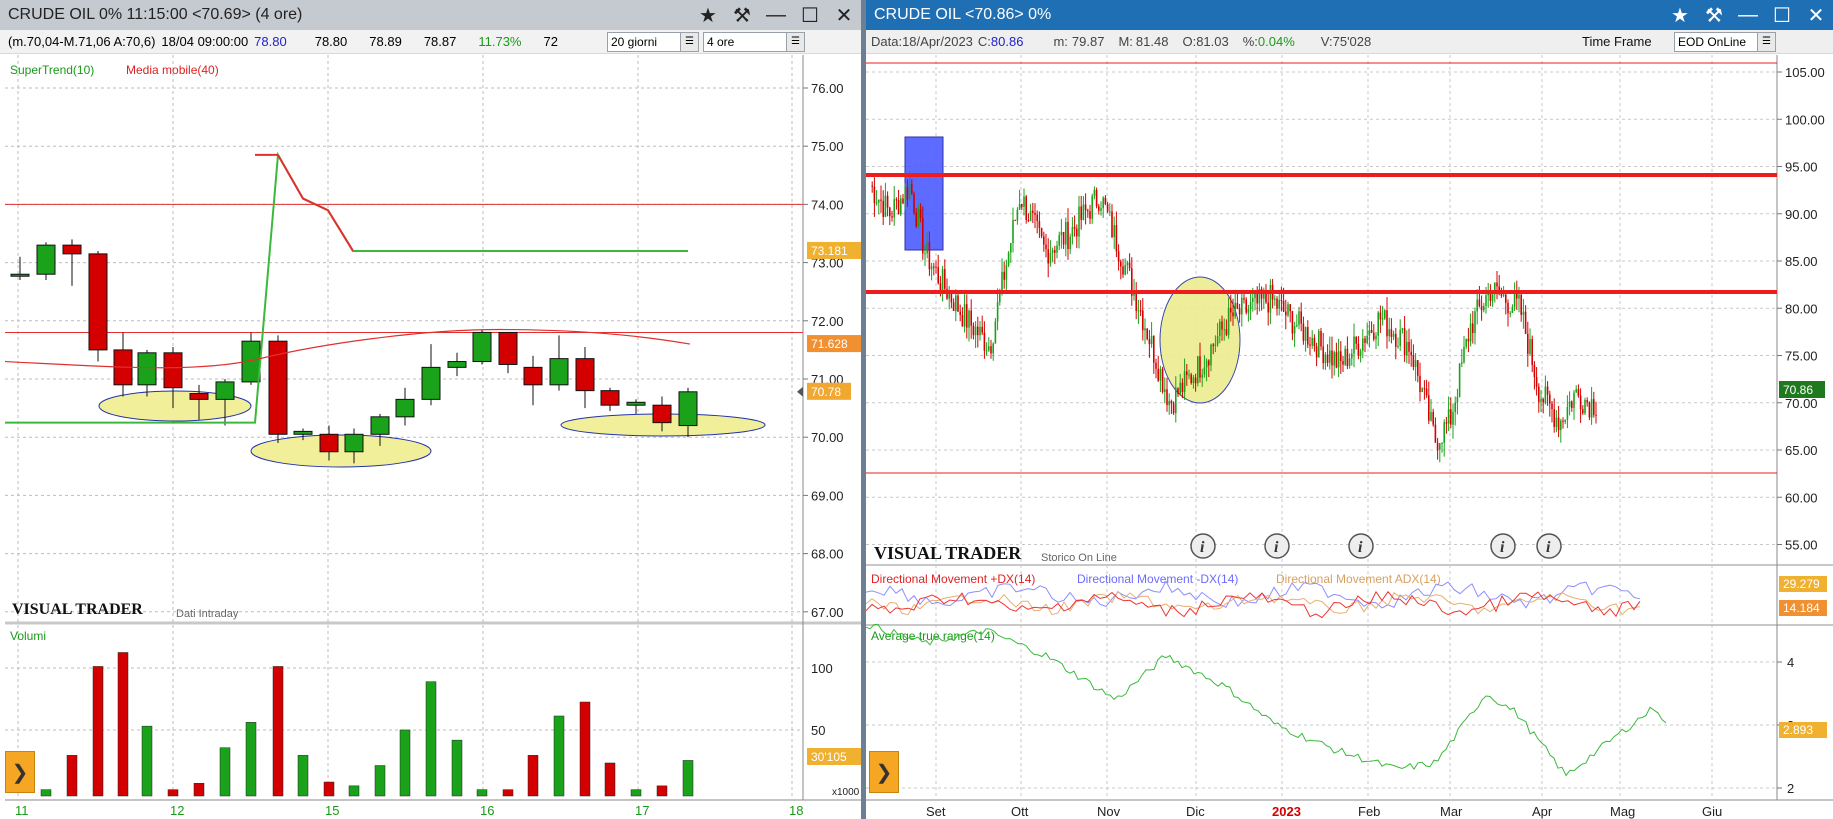 This screenshot has width=1833, height=819. I want to click on price-tick-label: 74.00, so click(827, 204).